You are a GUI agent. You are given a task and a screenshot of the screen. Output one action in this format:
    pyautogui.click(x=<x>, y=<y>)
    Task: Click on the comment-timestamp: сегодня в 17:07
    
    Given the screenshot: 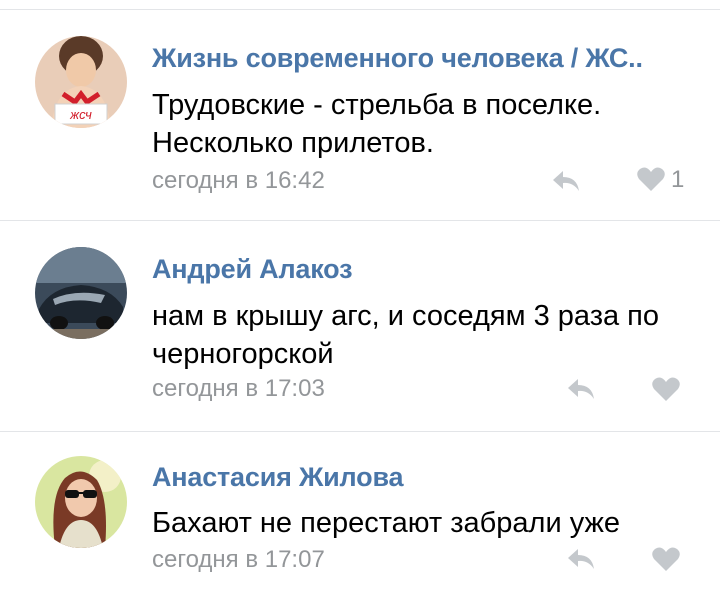 What is the action you would take?
    pyautogui.click(x=238, y=560)
    